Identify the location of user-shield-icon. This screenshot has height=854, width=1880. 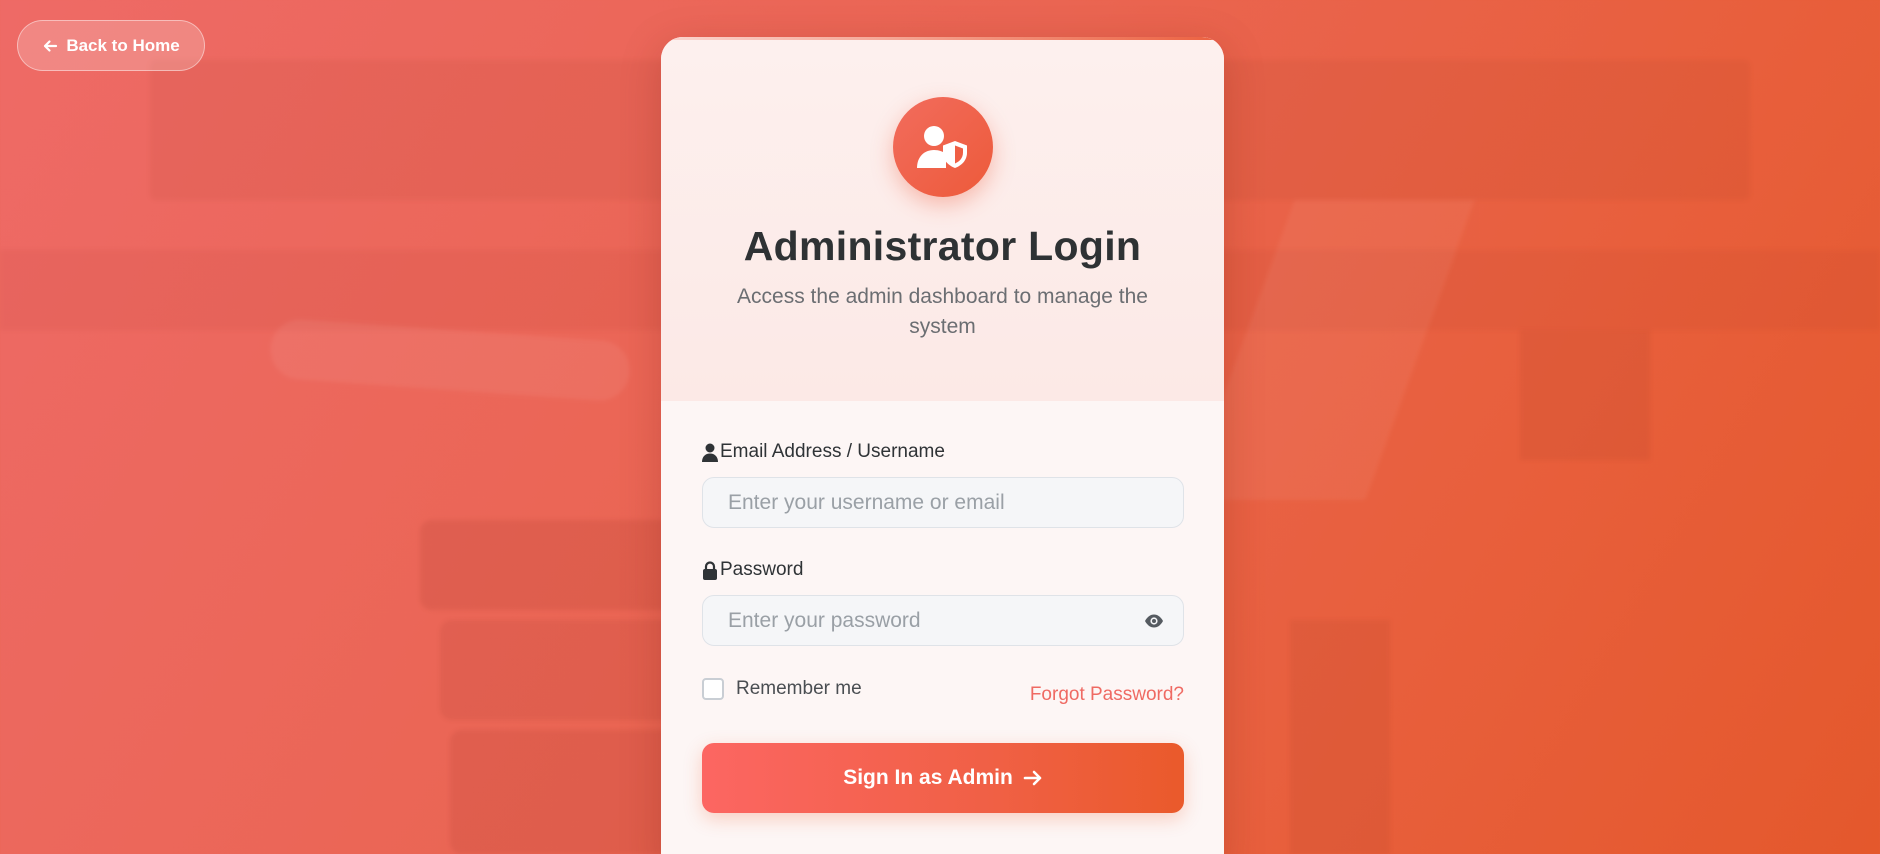
(942, 147).